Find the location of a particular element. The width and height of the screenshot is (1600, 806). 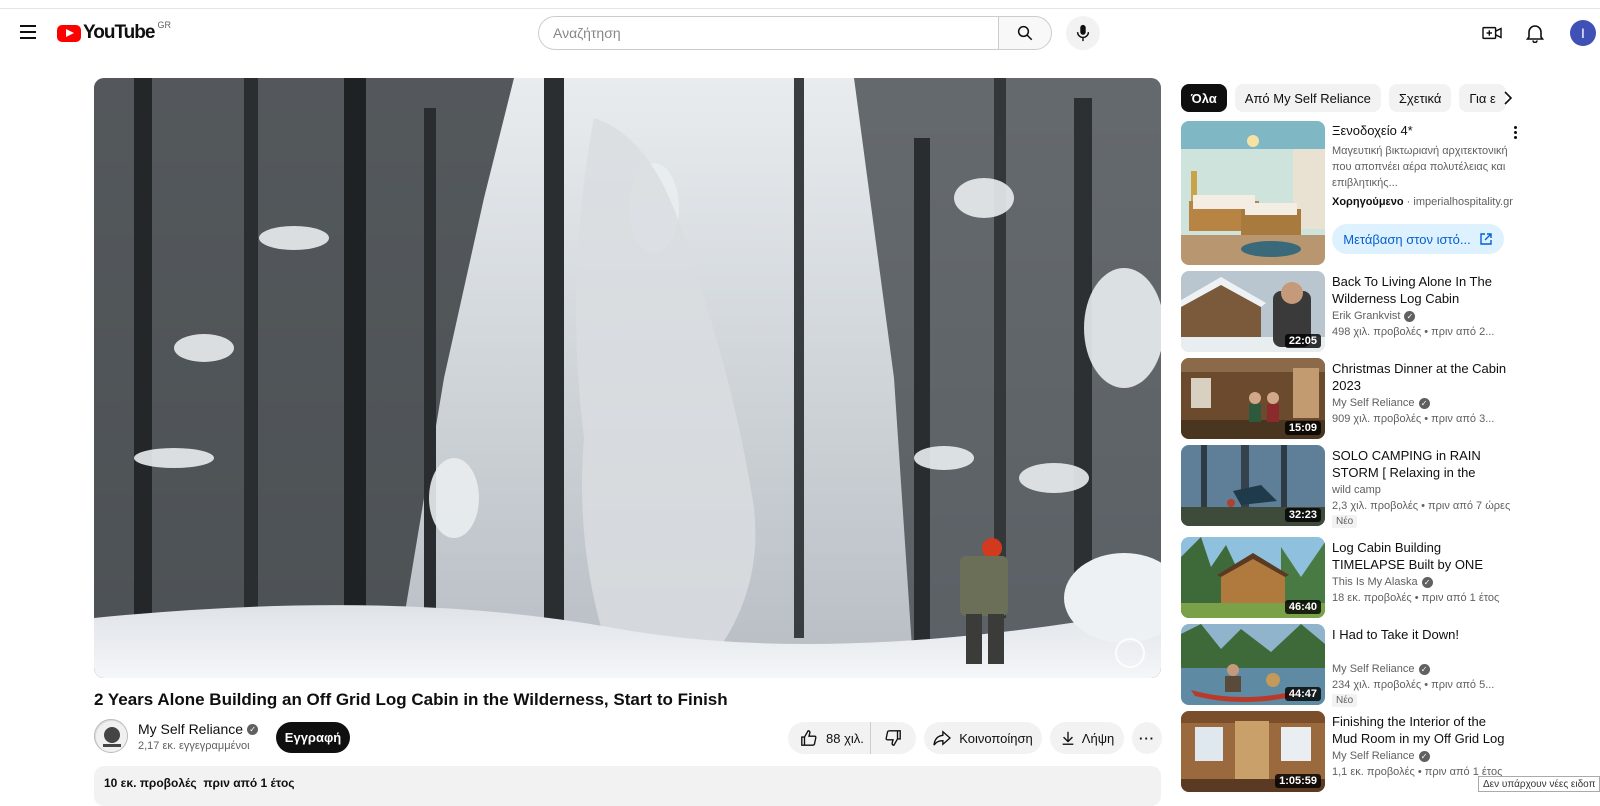

filter-chips: Όλα Από My Self Reliance Σχετικά Για ε is located at coordinates (1346, 98).